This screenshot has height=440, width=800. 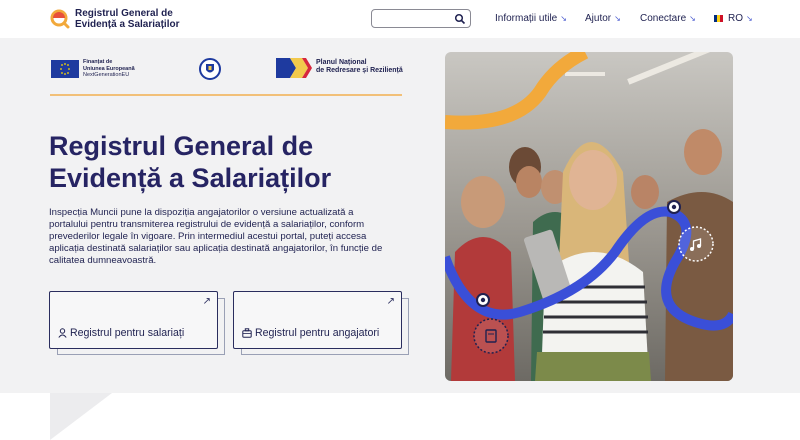 What do you see at coordinates (81, 416) in the screenshot?
I see `decorative-shape` at bounding box center [81, 416].